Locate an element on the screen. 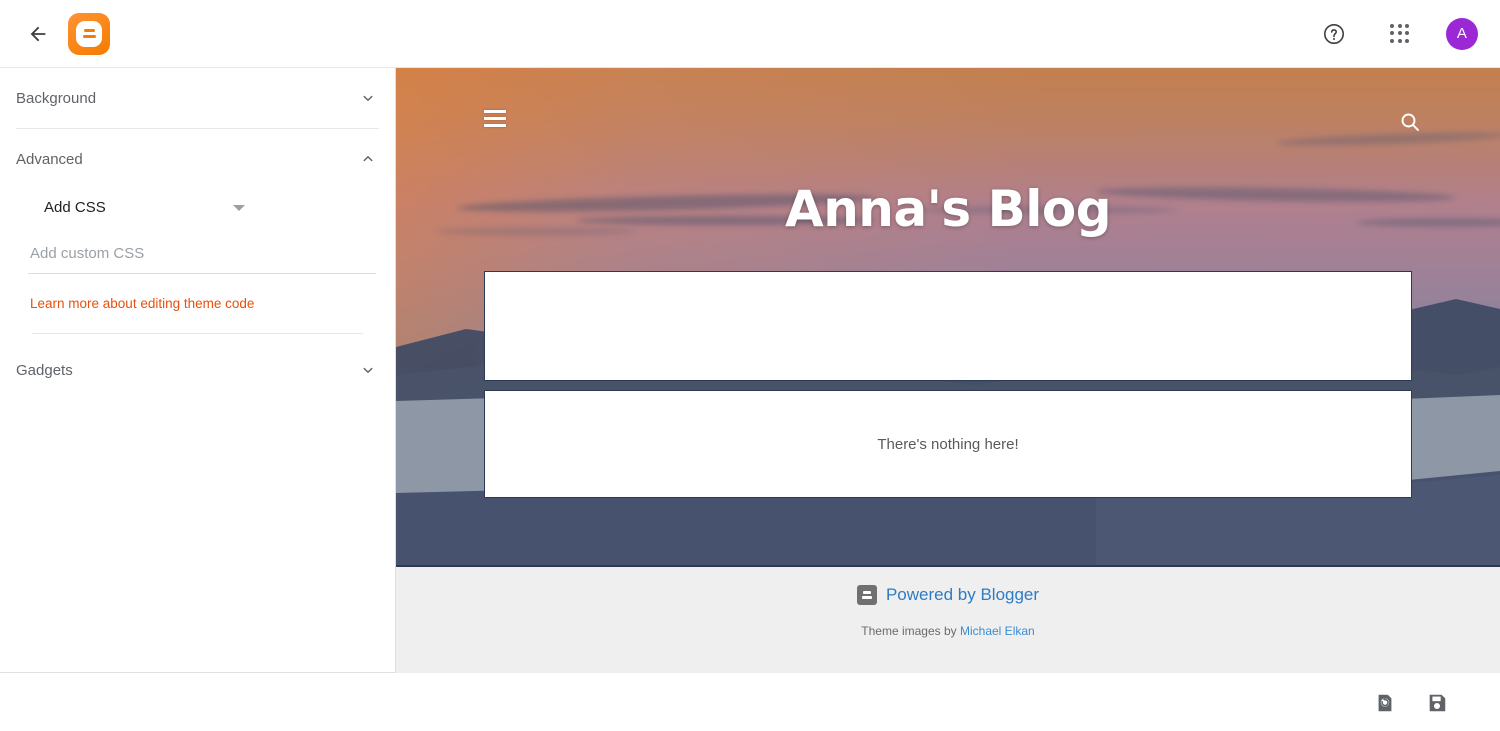 This screenshot has width=1500, height=731. arrow-back-icon is located at coordinates (38, 33).